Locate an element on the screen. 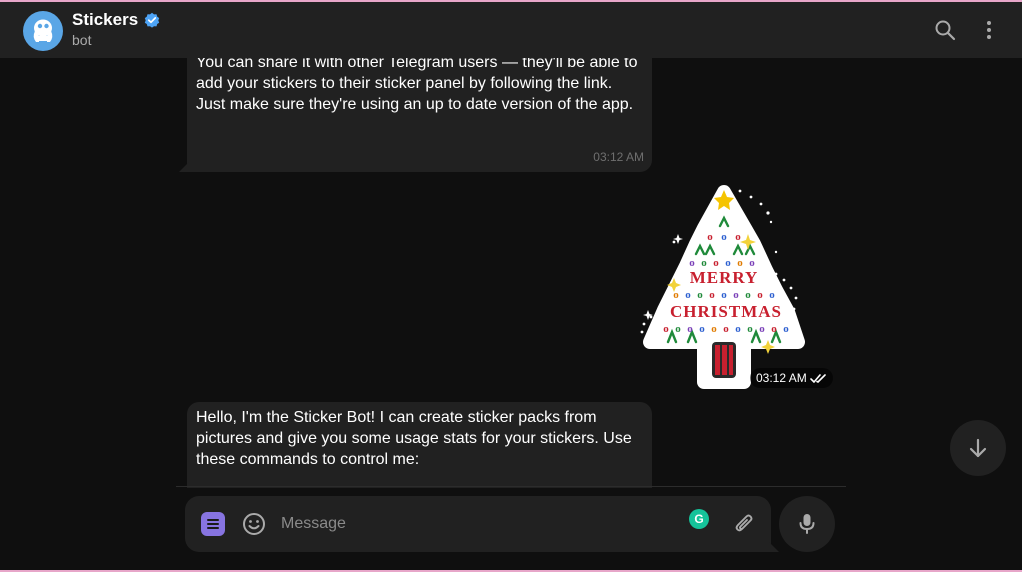 Image resolution: width=1022 pixels, height=572 pixels. sticker-text-merry: MERRY is located at coordinates (724, 277).